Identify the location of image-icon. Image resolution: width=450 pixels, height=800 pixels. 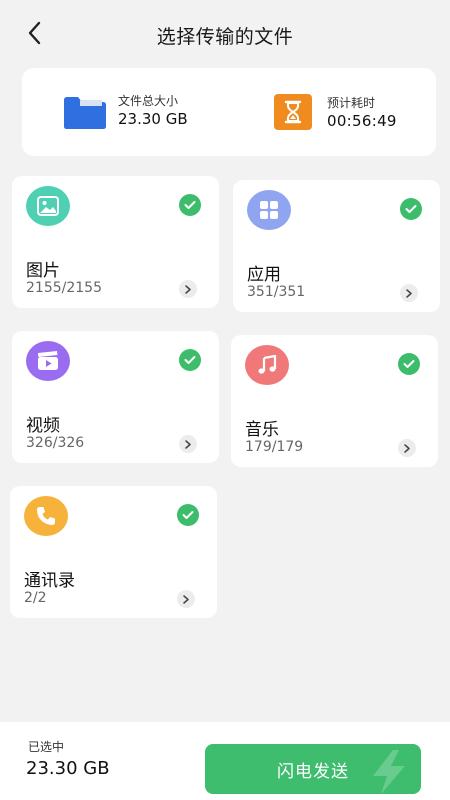
(48, 206).